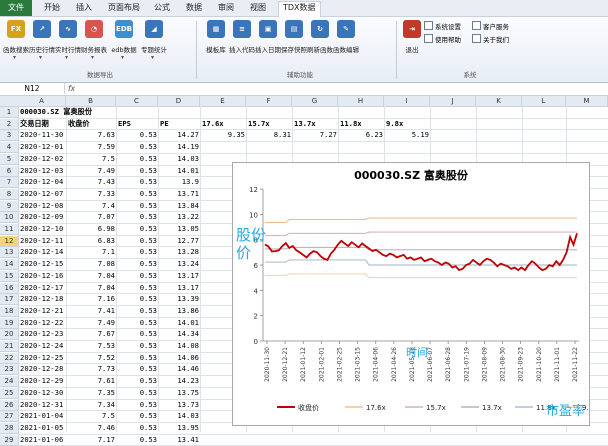 The height and width of the screenshot is (446, 608). I want to click on name-box: N12, so click(32, 88).